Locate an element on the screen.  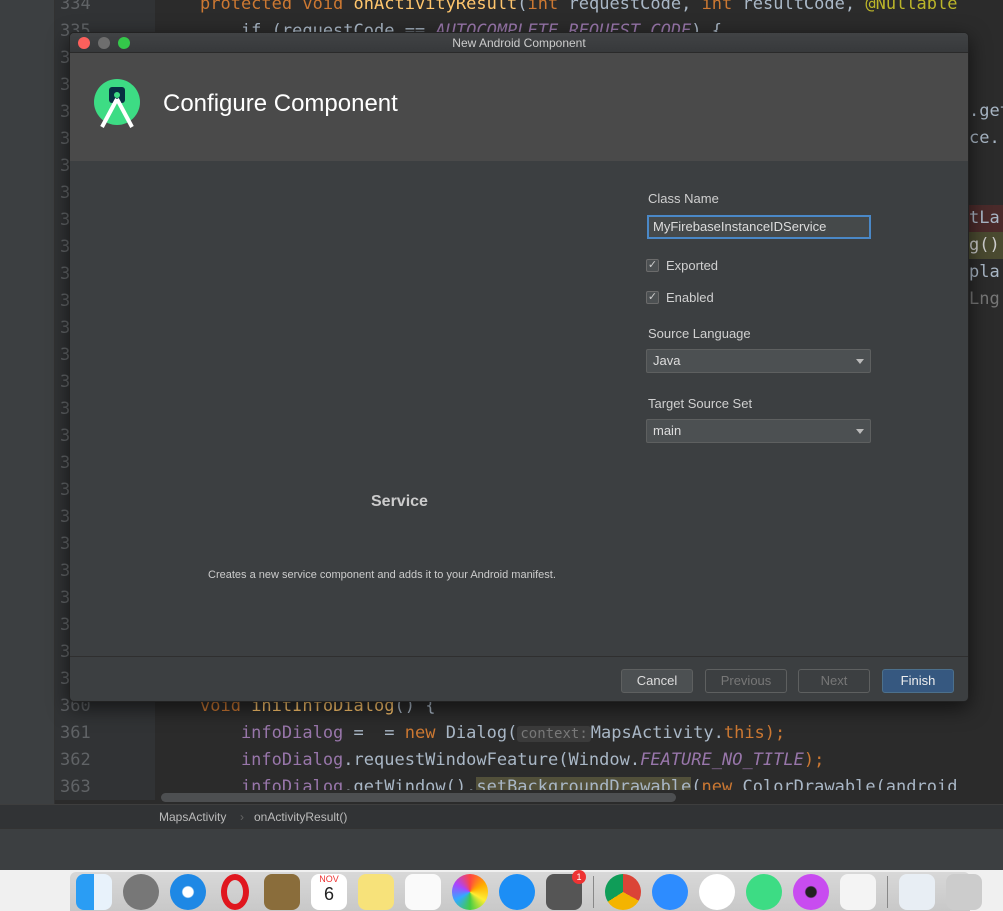
chrome-icon is located at coordinates (623, 891).